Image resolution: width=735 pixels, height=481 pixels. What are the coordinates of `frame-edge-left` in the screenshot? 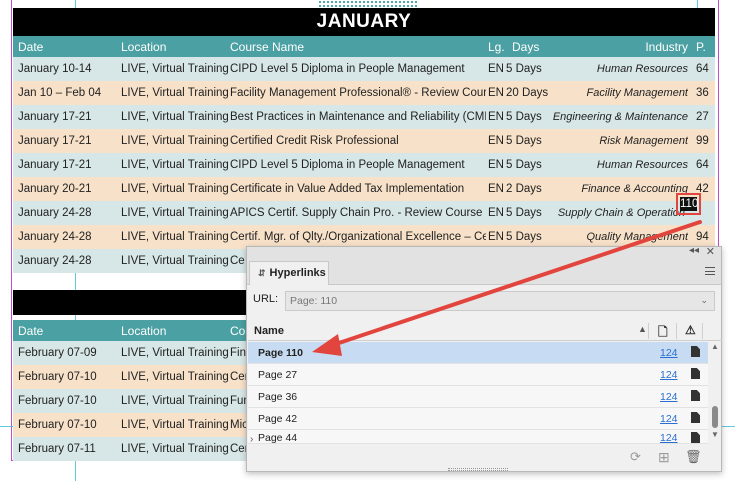 It's located at (11, 230).